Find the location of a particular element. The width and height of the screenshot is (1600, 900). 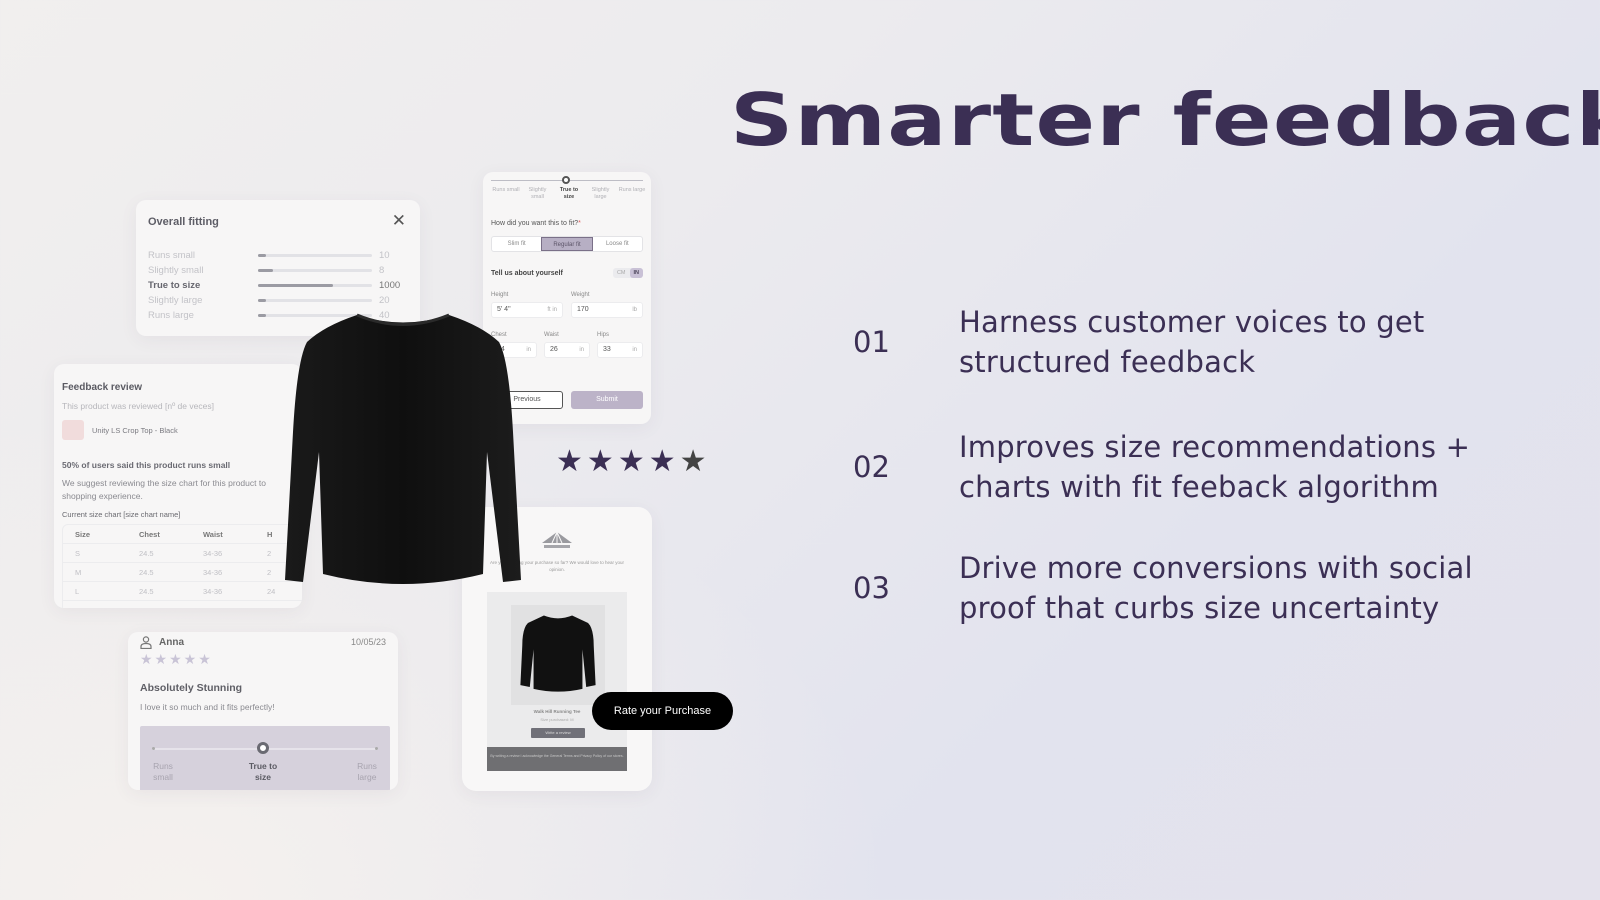

fit-label-runs-large: Runs large is located at coordinates (367, 771).